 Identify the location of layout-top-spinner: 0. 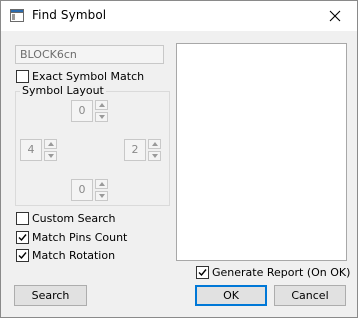
(90, 111).